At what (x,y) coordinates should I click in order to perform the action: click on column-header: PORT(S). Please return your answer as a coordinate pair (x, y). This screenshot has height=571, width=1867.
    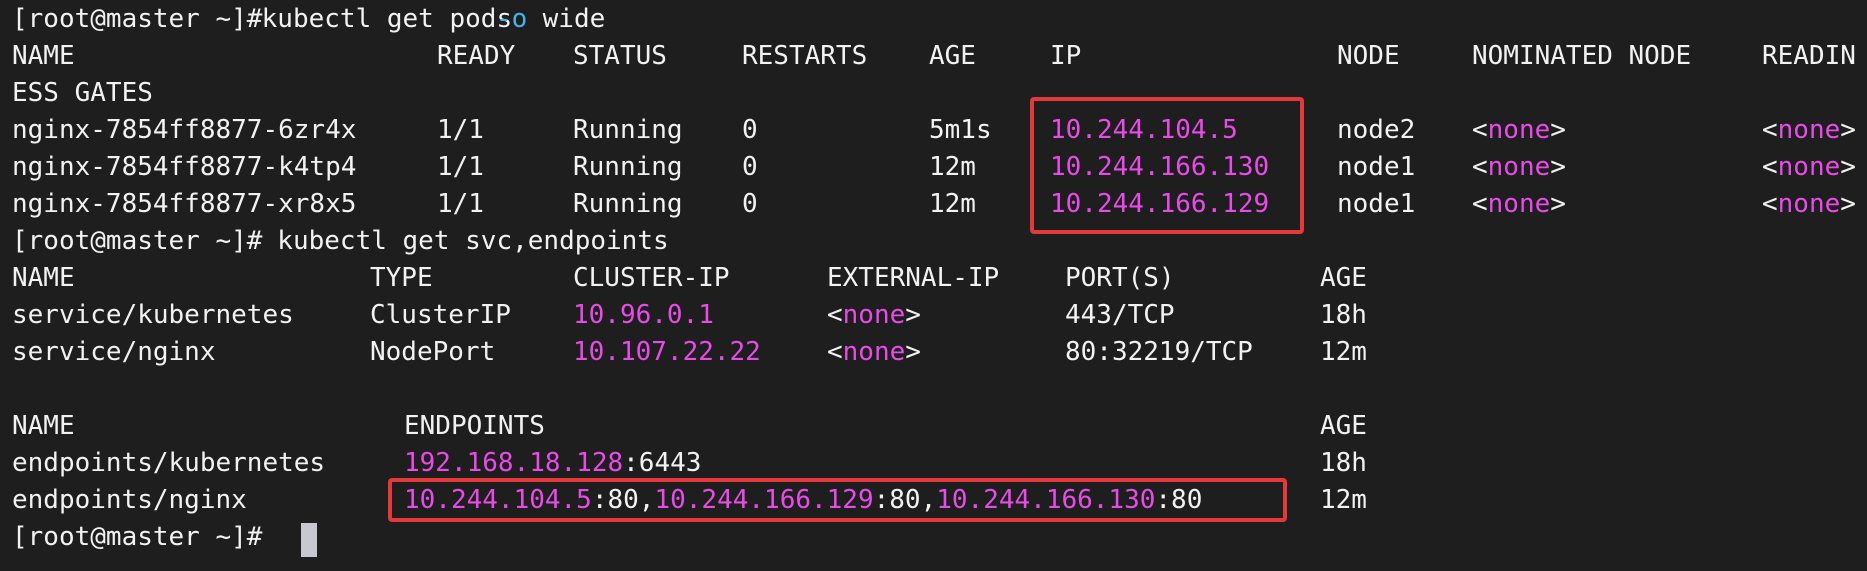
    Looking at the image, I should click on (1120, 278).